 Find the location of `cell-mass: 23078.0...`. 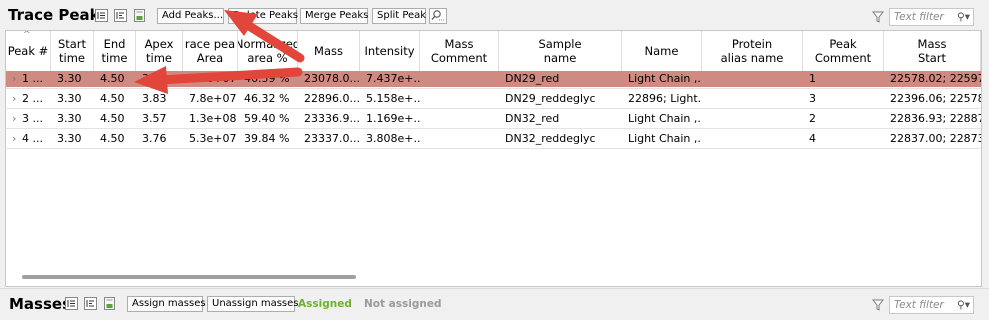

cell-mass: 23078.0... is located at coordinates (332, 78).